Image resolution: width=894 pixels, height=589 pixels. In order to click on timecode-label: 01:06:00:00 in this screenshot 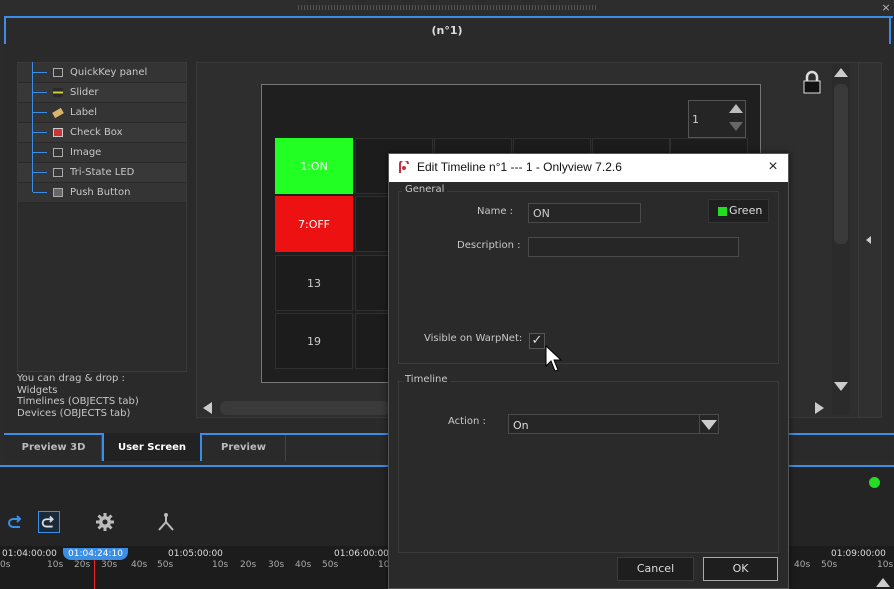, I will do `click(361, 554)`.